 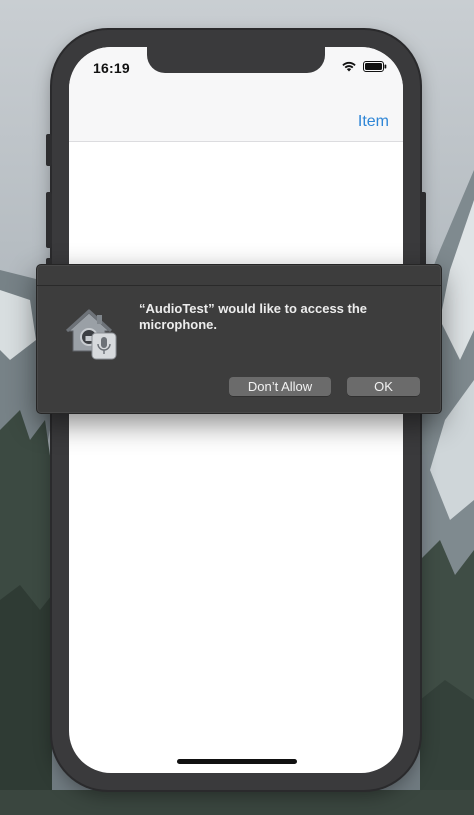 I want to click on status-time: 16:19, so click(x=111, y=68).